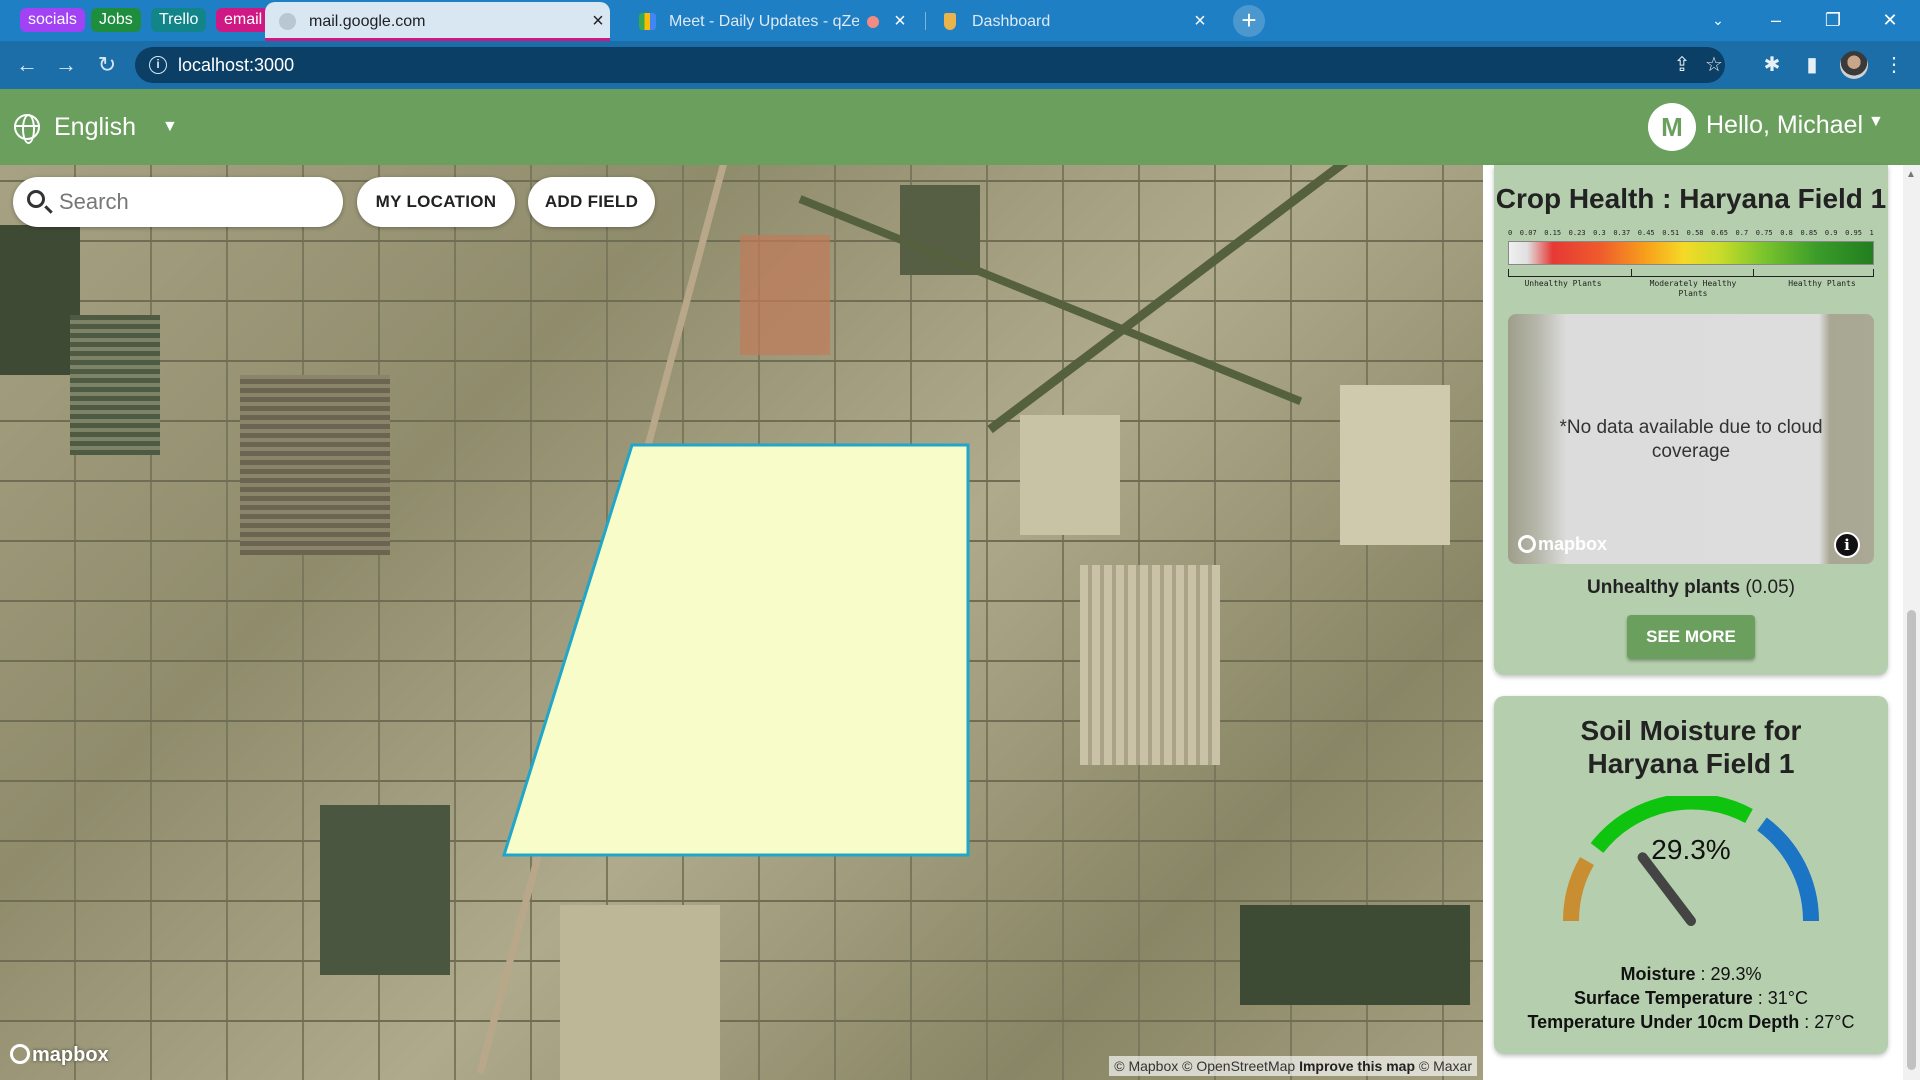  I want to click on url-text: localhost:3000, so click(236, 65).